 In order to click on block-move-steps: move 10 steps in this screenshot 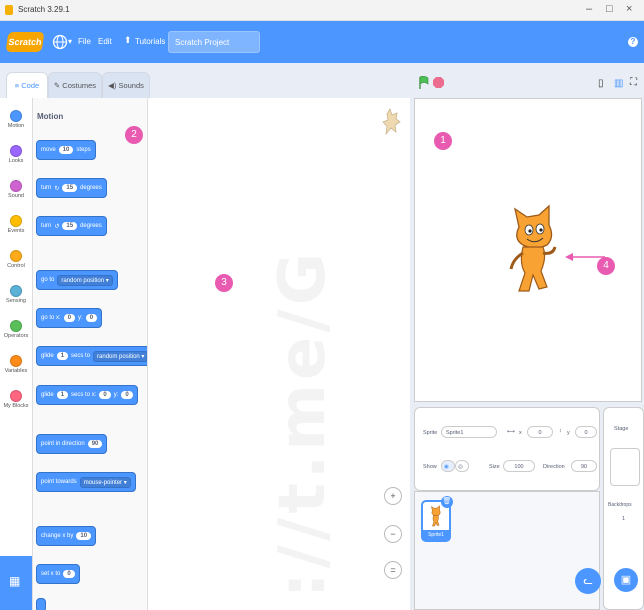, I will do `click(66, 150)`.